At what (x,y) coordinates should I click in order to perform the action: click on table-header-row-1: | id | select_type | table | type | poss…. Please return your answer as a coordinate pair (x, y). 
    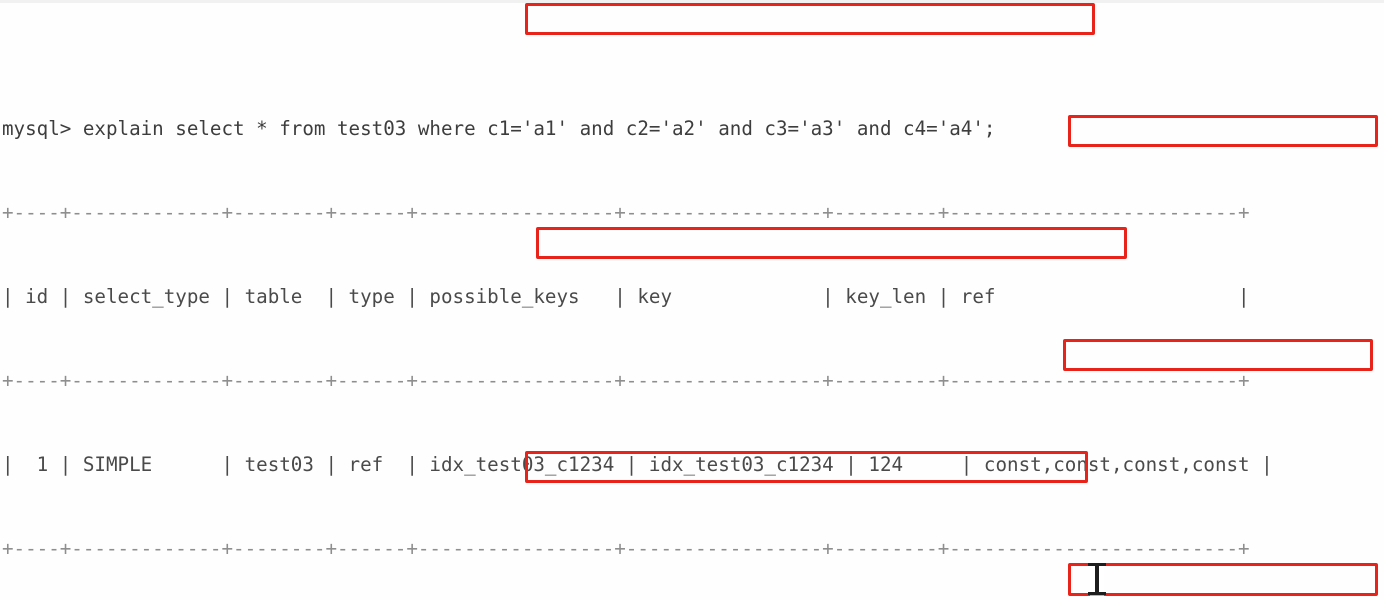
    Looking at the image, I should click on (626, 296).